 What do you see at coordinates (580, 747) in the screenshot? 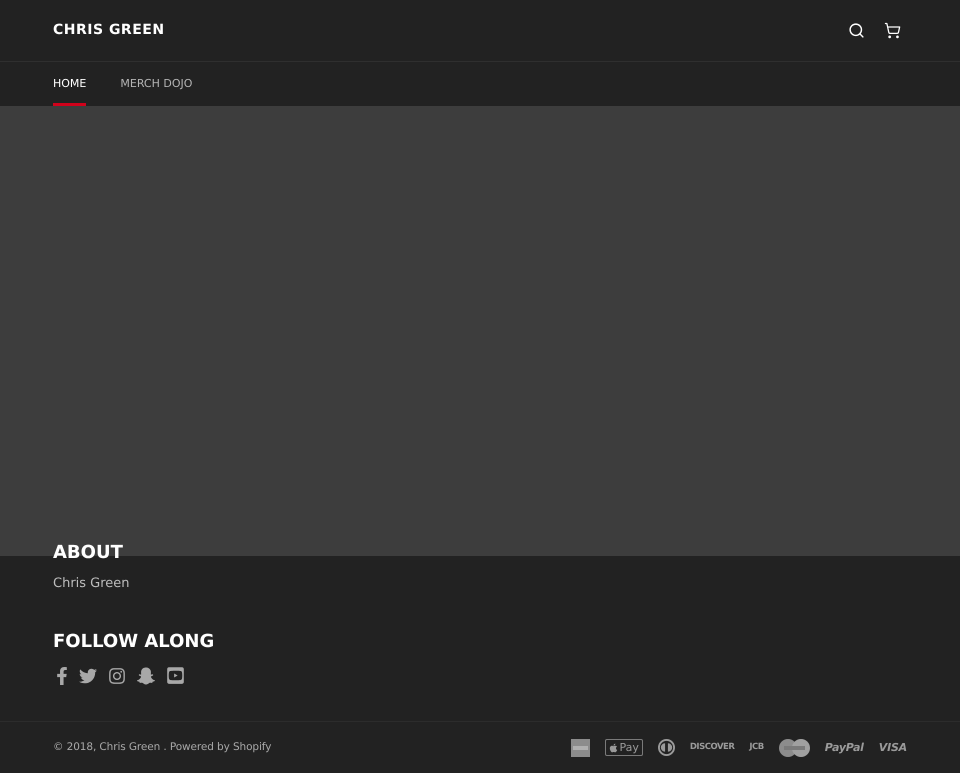
I see `square-card-icon` at bounding box center [580, 747].